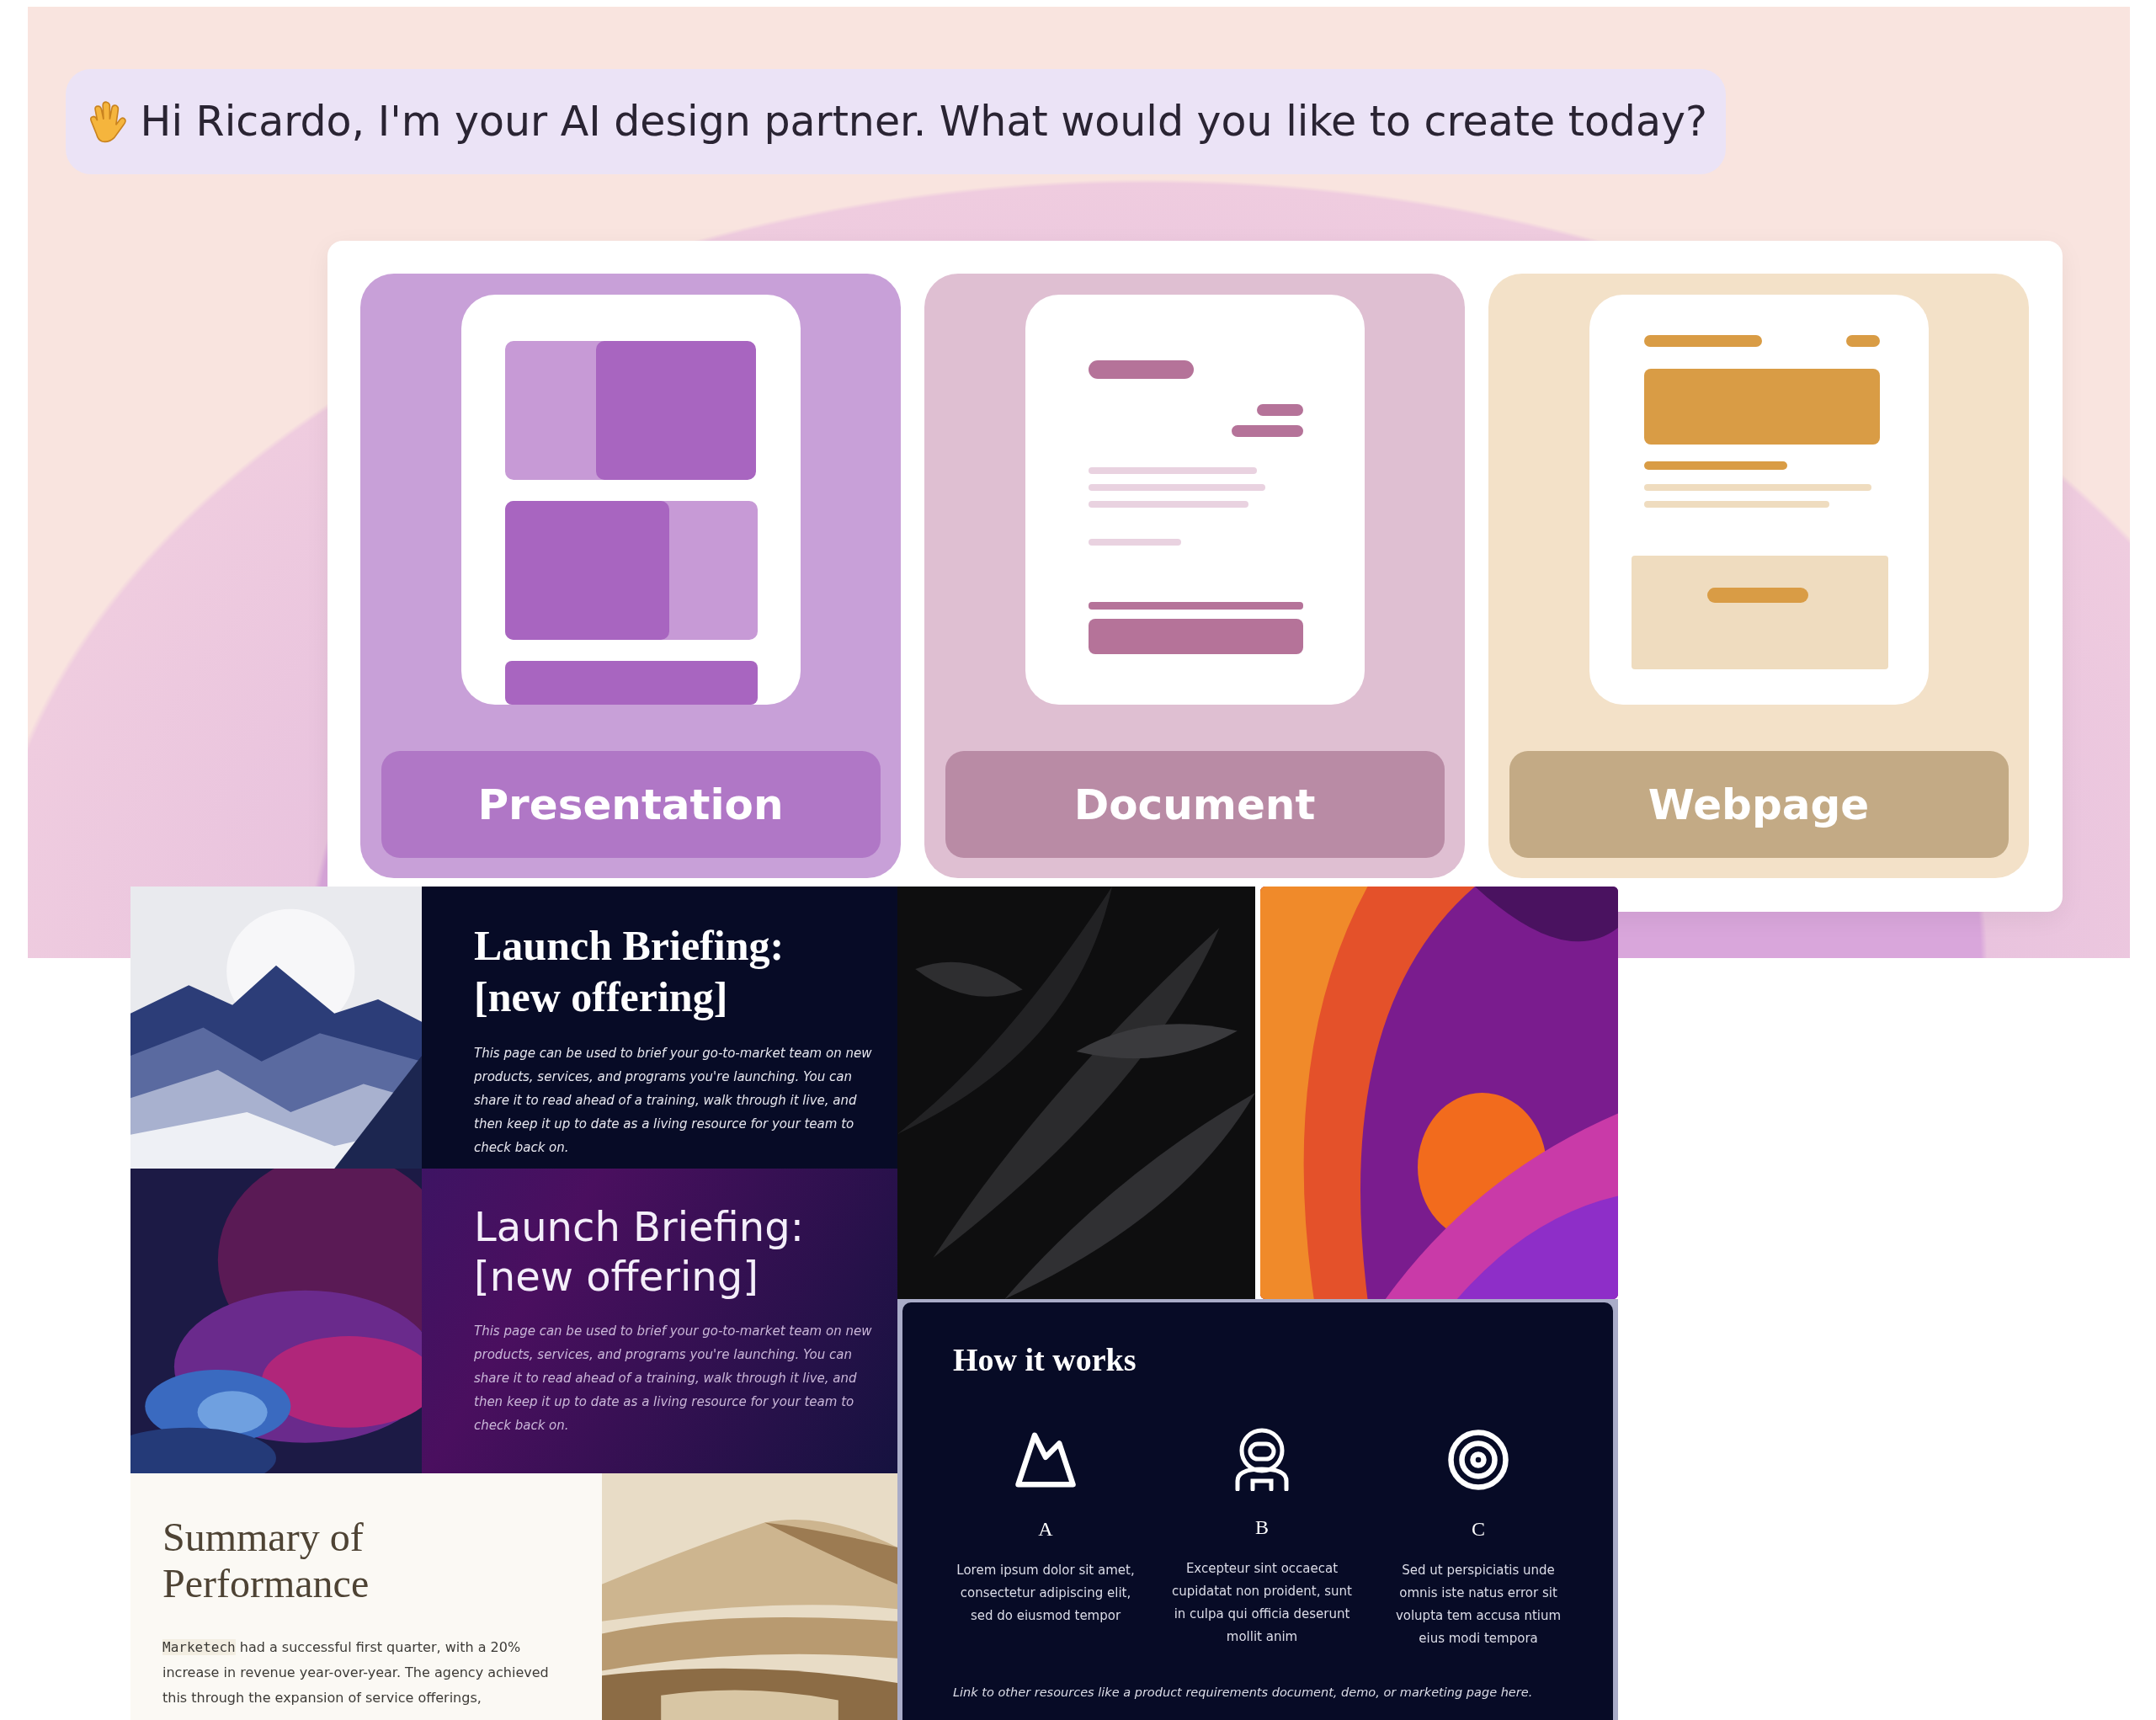  What do you see at coordinates (631, 804) in the screenshot?
I see `create-option-button: Presentation` at bounding box center [631, 804].